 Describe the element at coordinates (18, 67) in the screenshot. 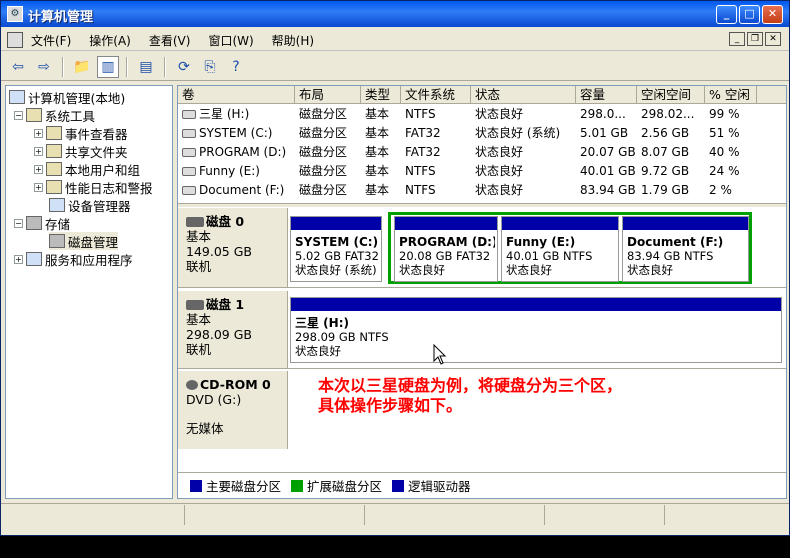

I see `back-icon: ⇦` at that location.